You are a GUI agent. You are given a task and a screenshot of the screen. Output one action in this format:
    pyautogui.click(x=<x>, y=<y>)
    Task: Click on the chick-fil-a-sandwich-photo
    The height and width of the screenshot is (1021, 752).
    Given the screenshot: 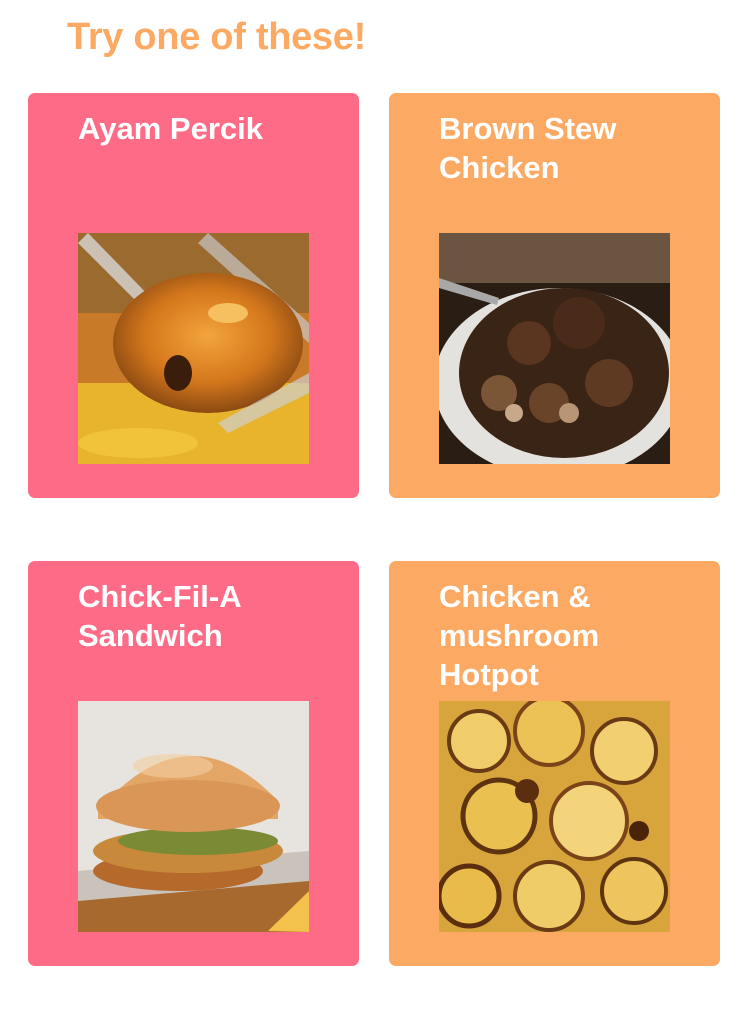 What is the action you would take?
    pyautogui.click(x=193, y=816)
    